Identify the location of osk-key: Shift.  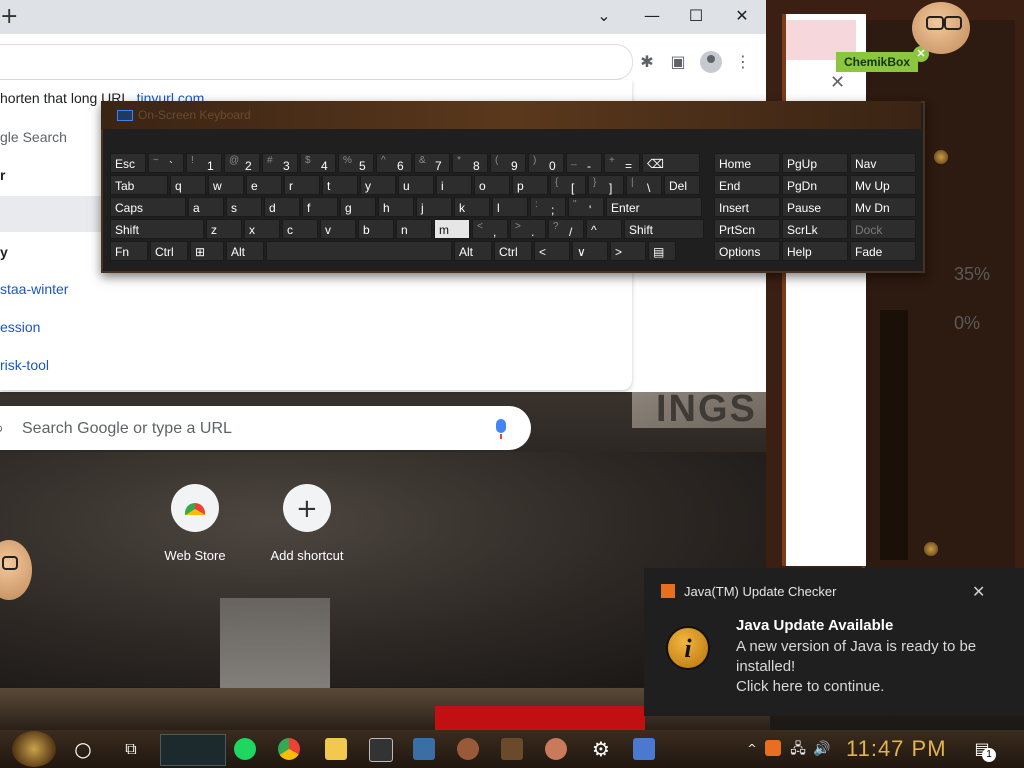
(664, 229).